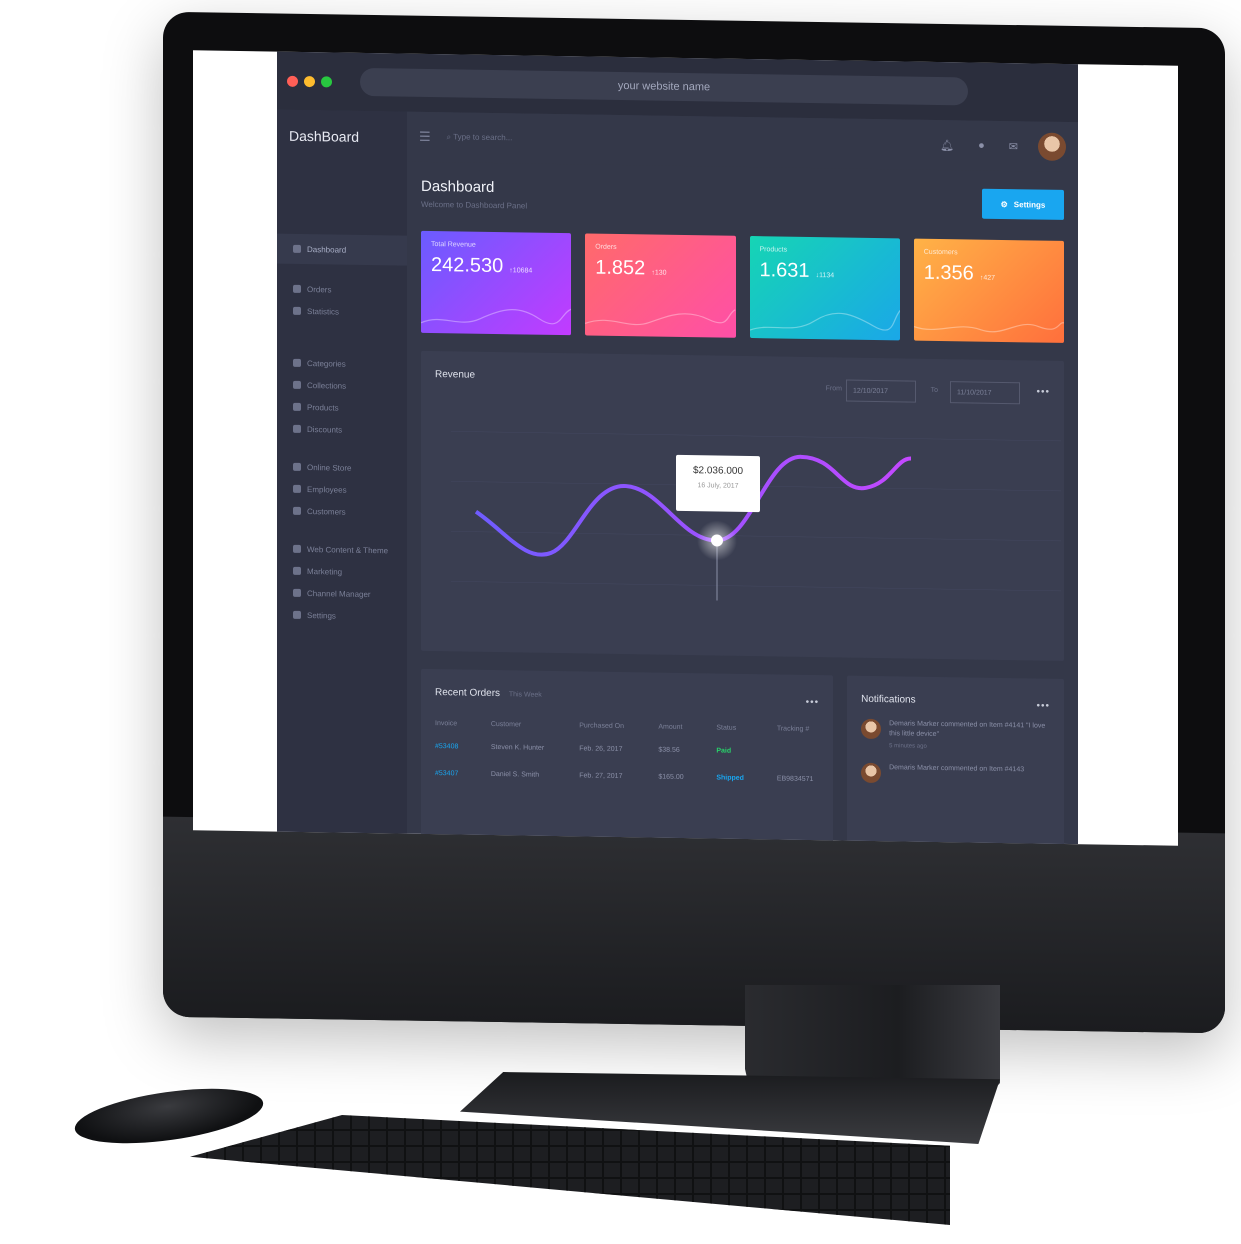 The height and width of the screenshot is (1244, 1241). I want to click on stat-card-value: 242.530, so click(467, 266).